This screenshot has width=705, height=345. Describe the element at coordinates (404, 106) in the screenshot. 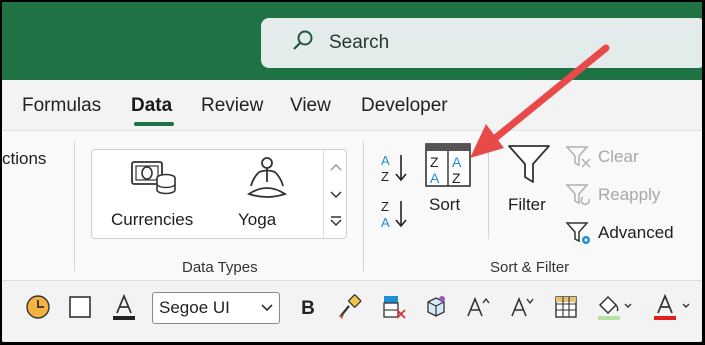

I see `tab-developer: Developer` at that location.